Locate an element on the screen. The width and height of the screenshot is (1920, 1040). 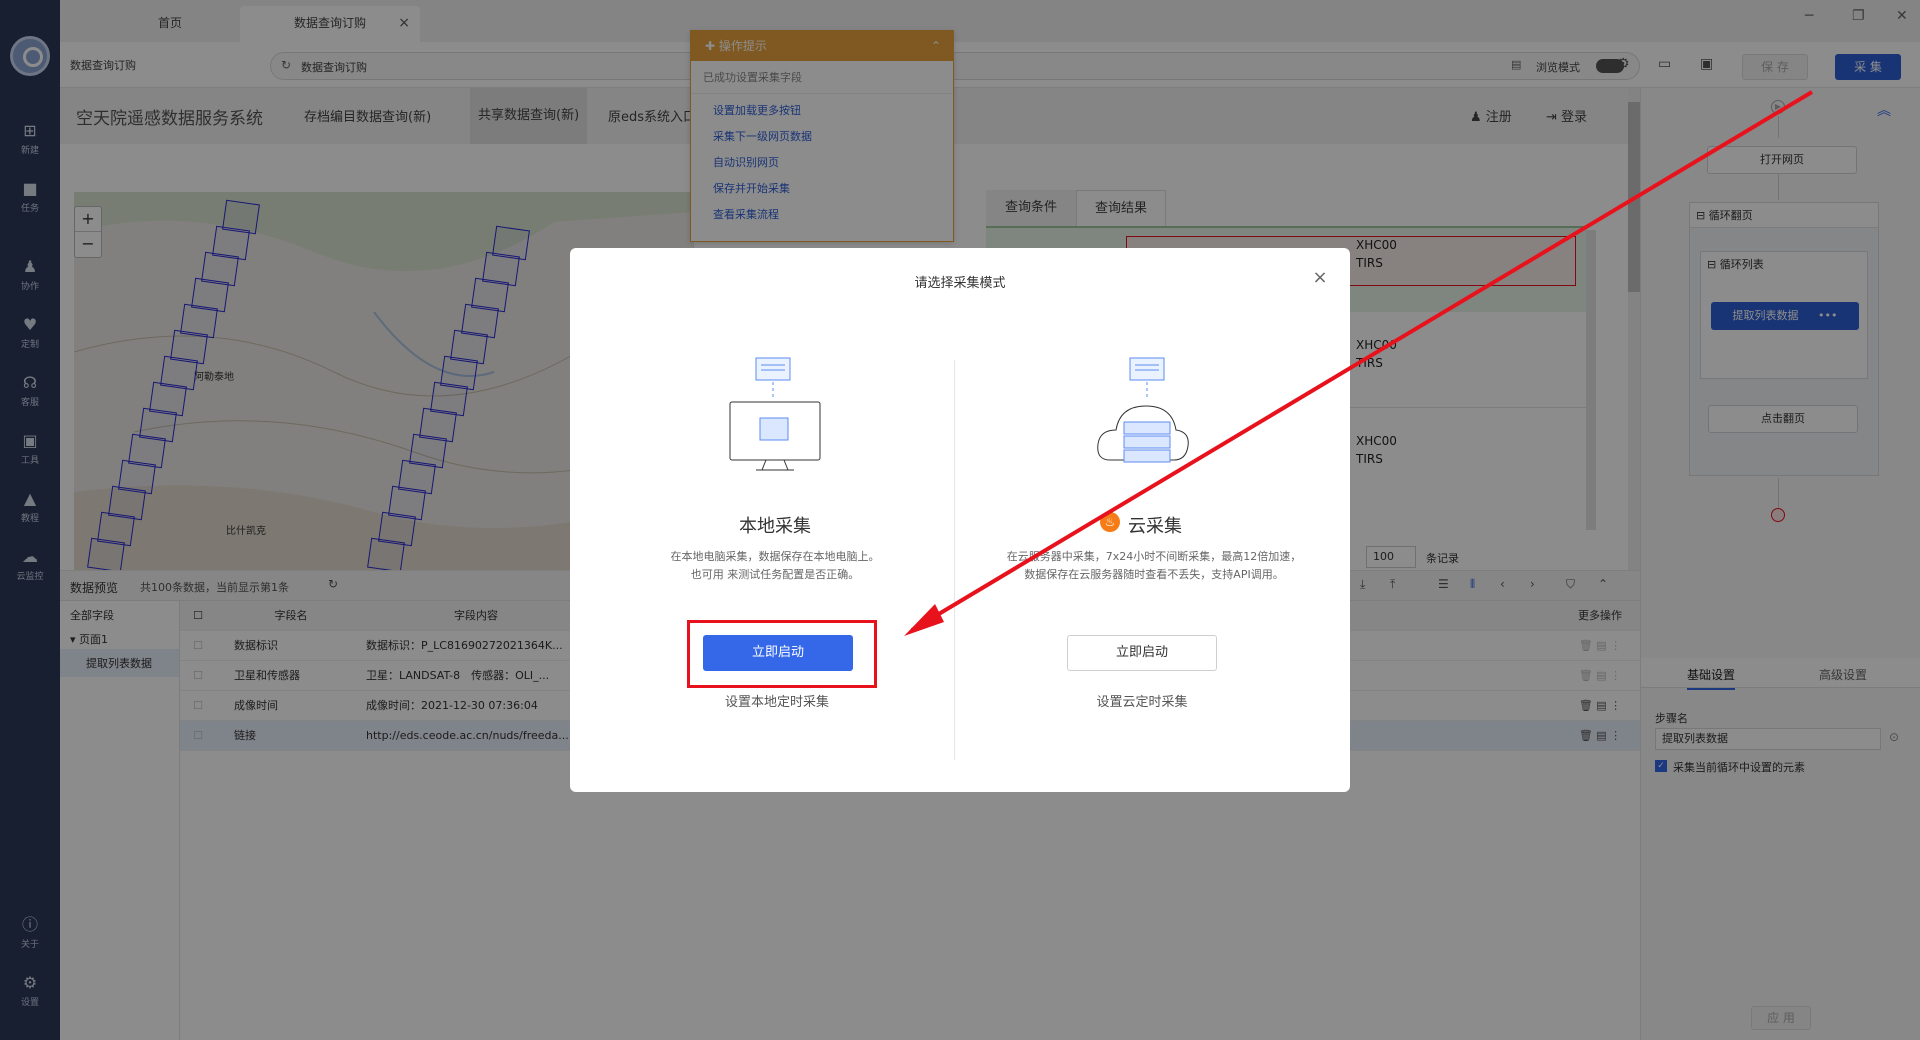
cloud-desc-1: 在云服务器中采集，7x24小时不间断采集，最高12倍加速， is located at coordinates (1154, 556).